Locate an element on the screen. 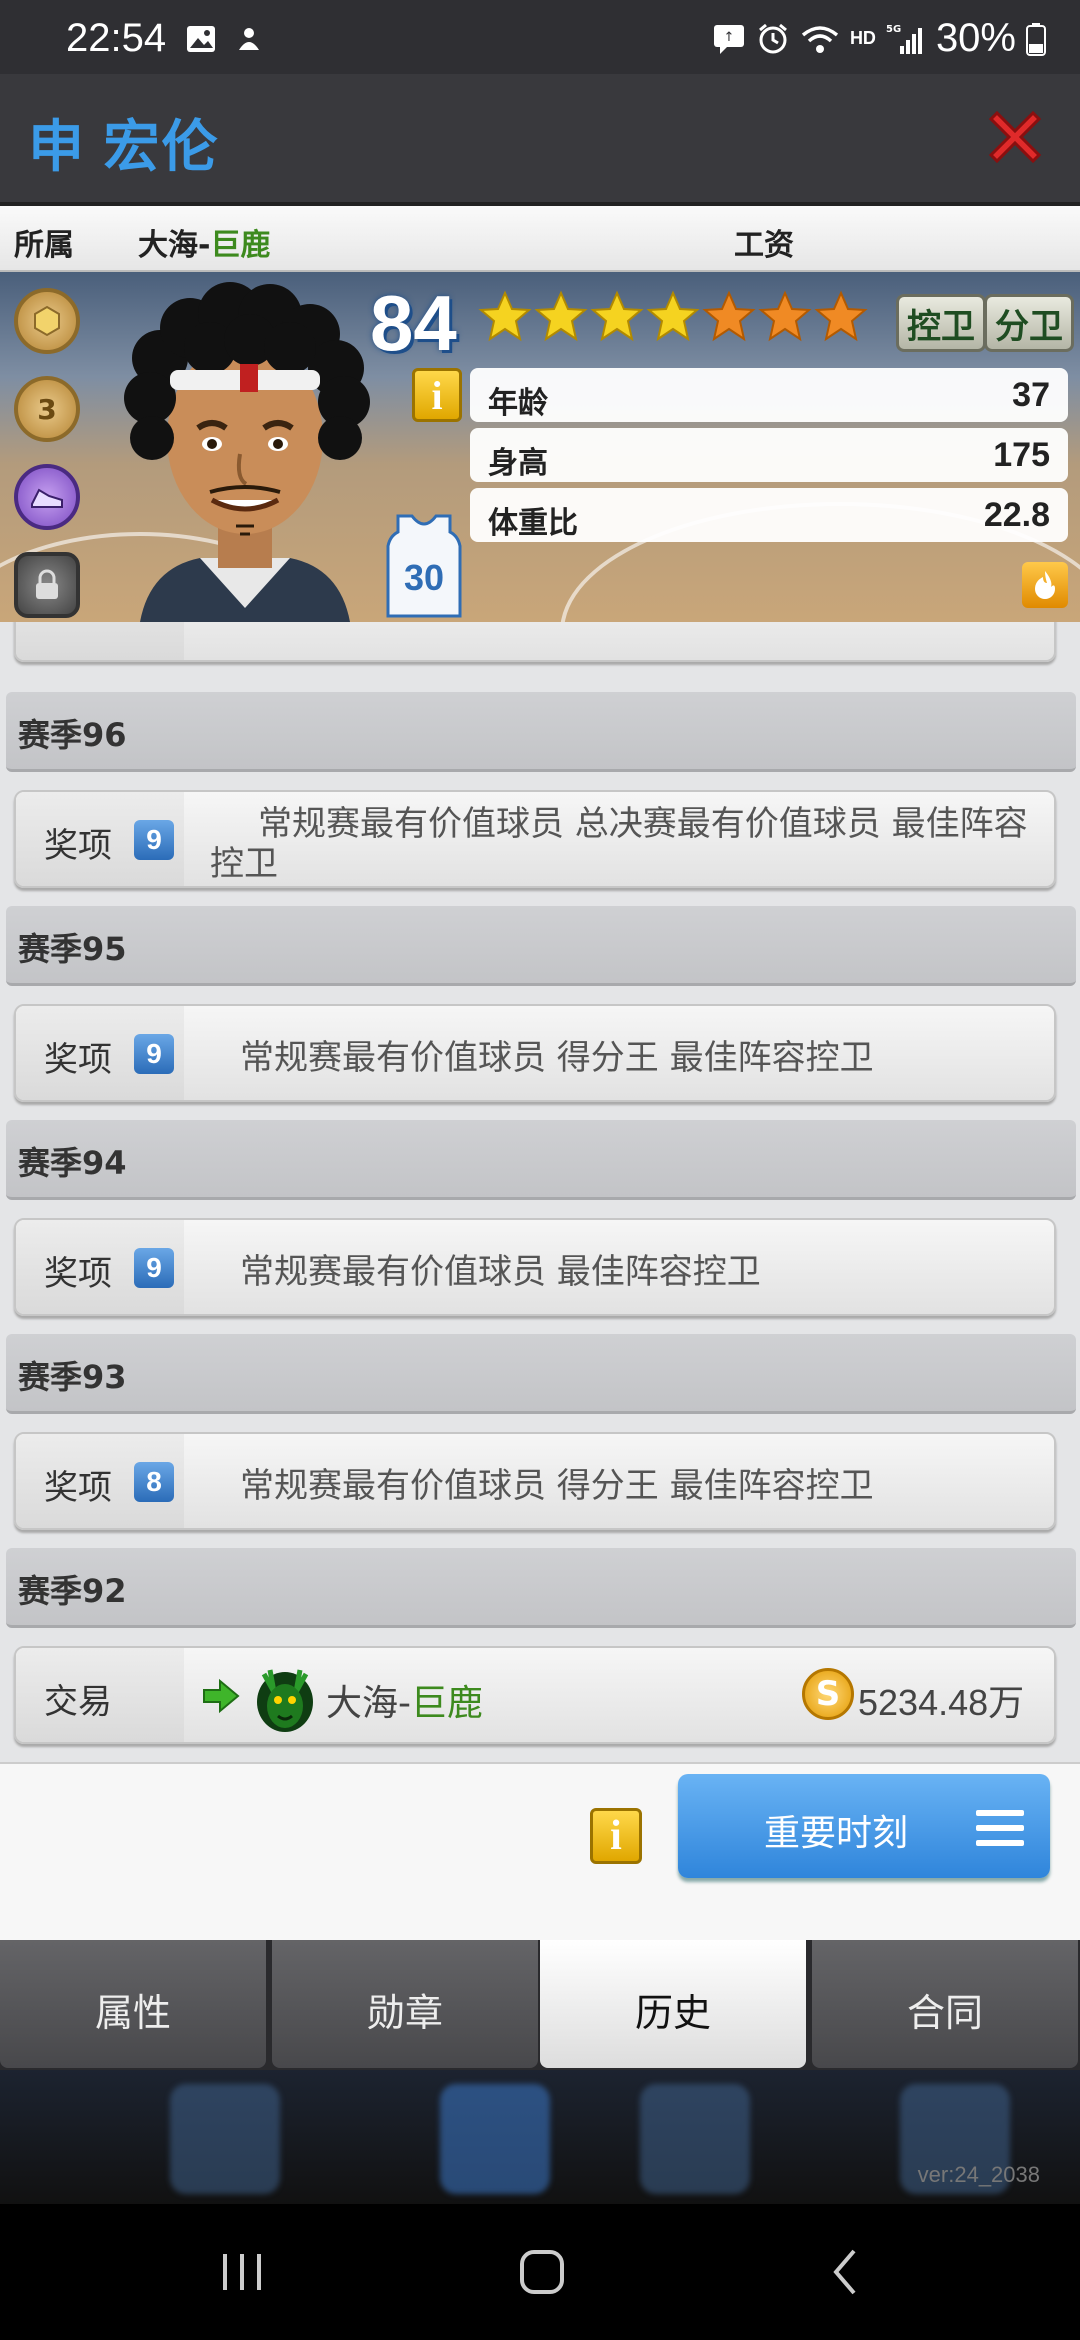  position-pg-button: 控卫 is located at coordinates (941, 323).